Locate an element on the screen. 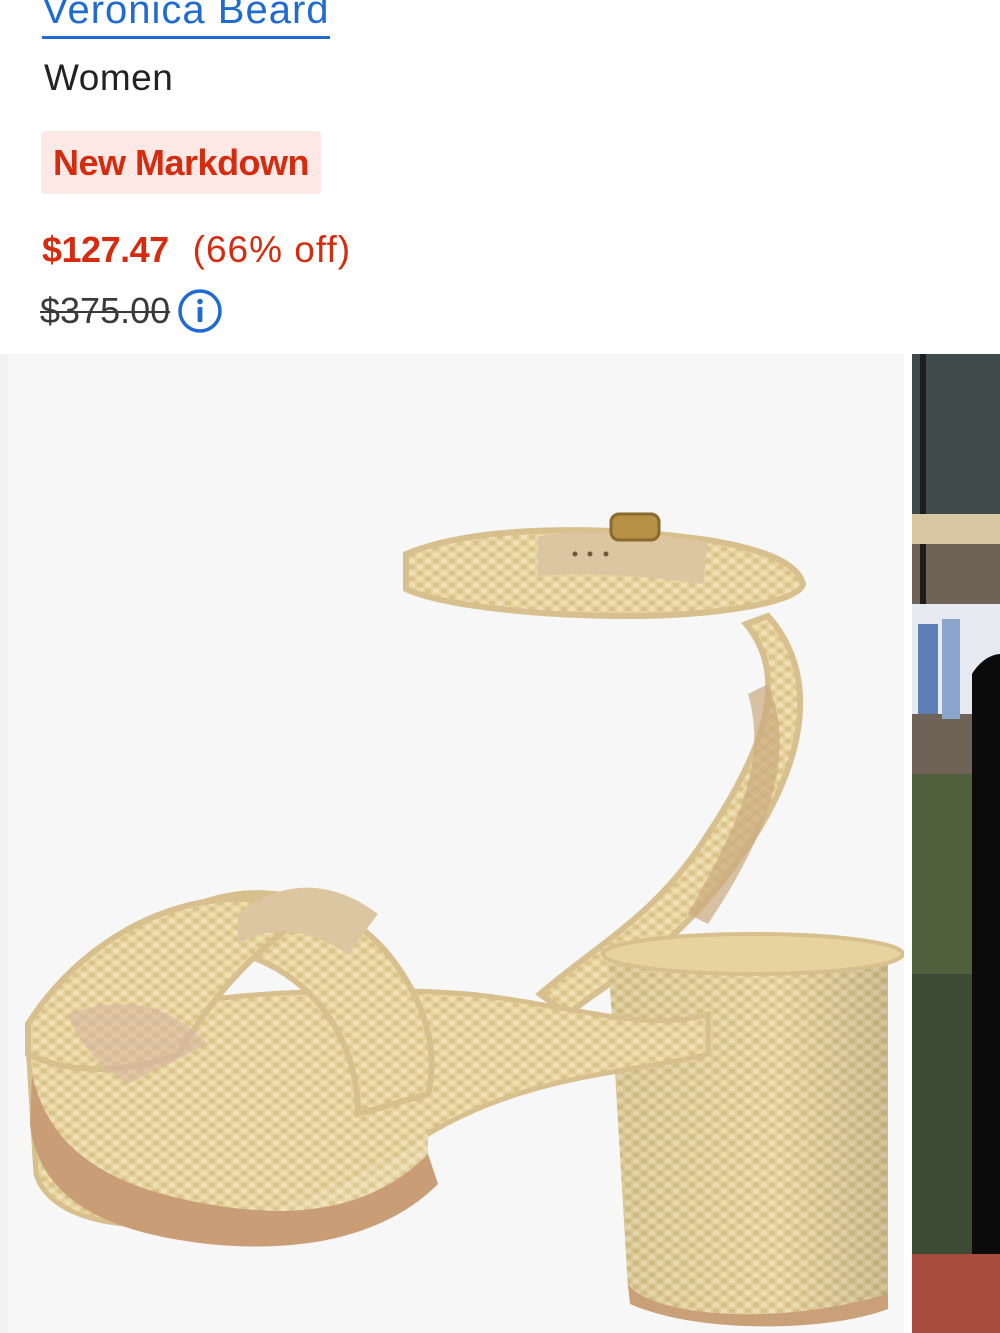  original-price: $375.00 is located at coordinates (105, 310).